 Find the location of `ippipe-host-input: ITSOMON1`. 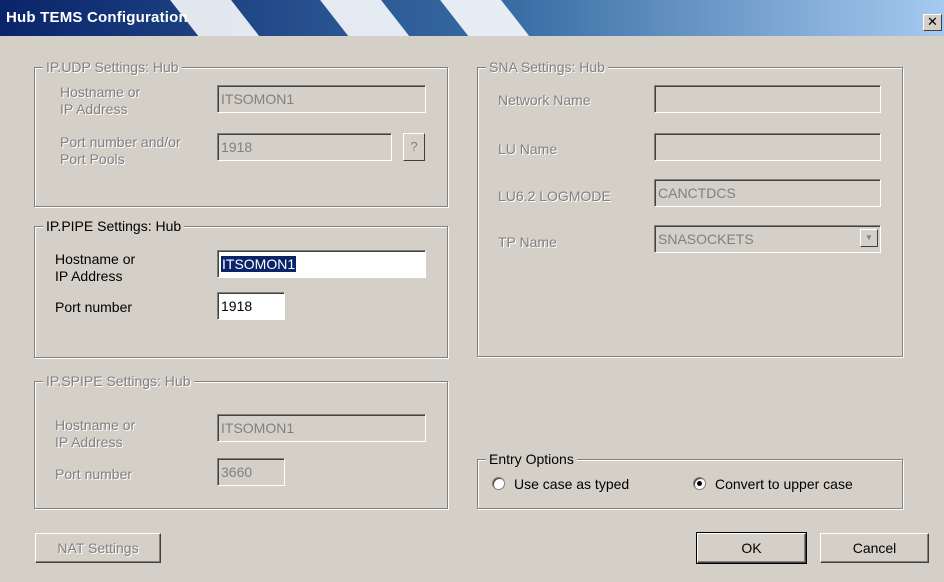

ippipe-host-input: ITSOMON1 is located at coordinates (321, 264).